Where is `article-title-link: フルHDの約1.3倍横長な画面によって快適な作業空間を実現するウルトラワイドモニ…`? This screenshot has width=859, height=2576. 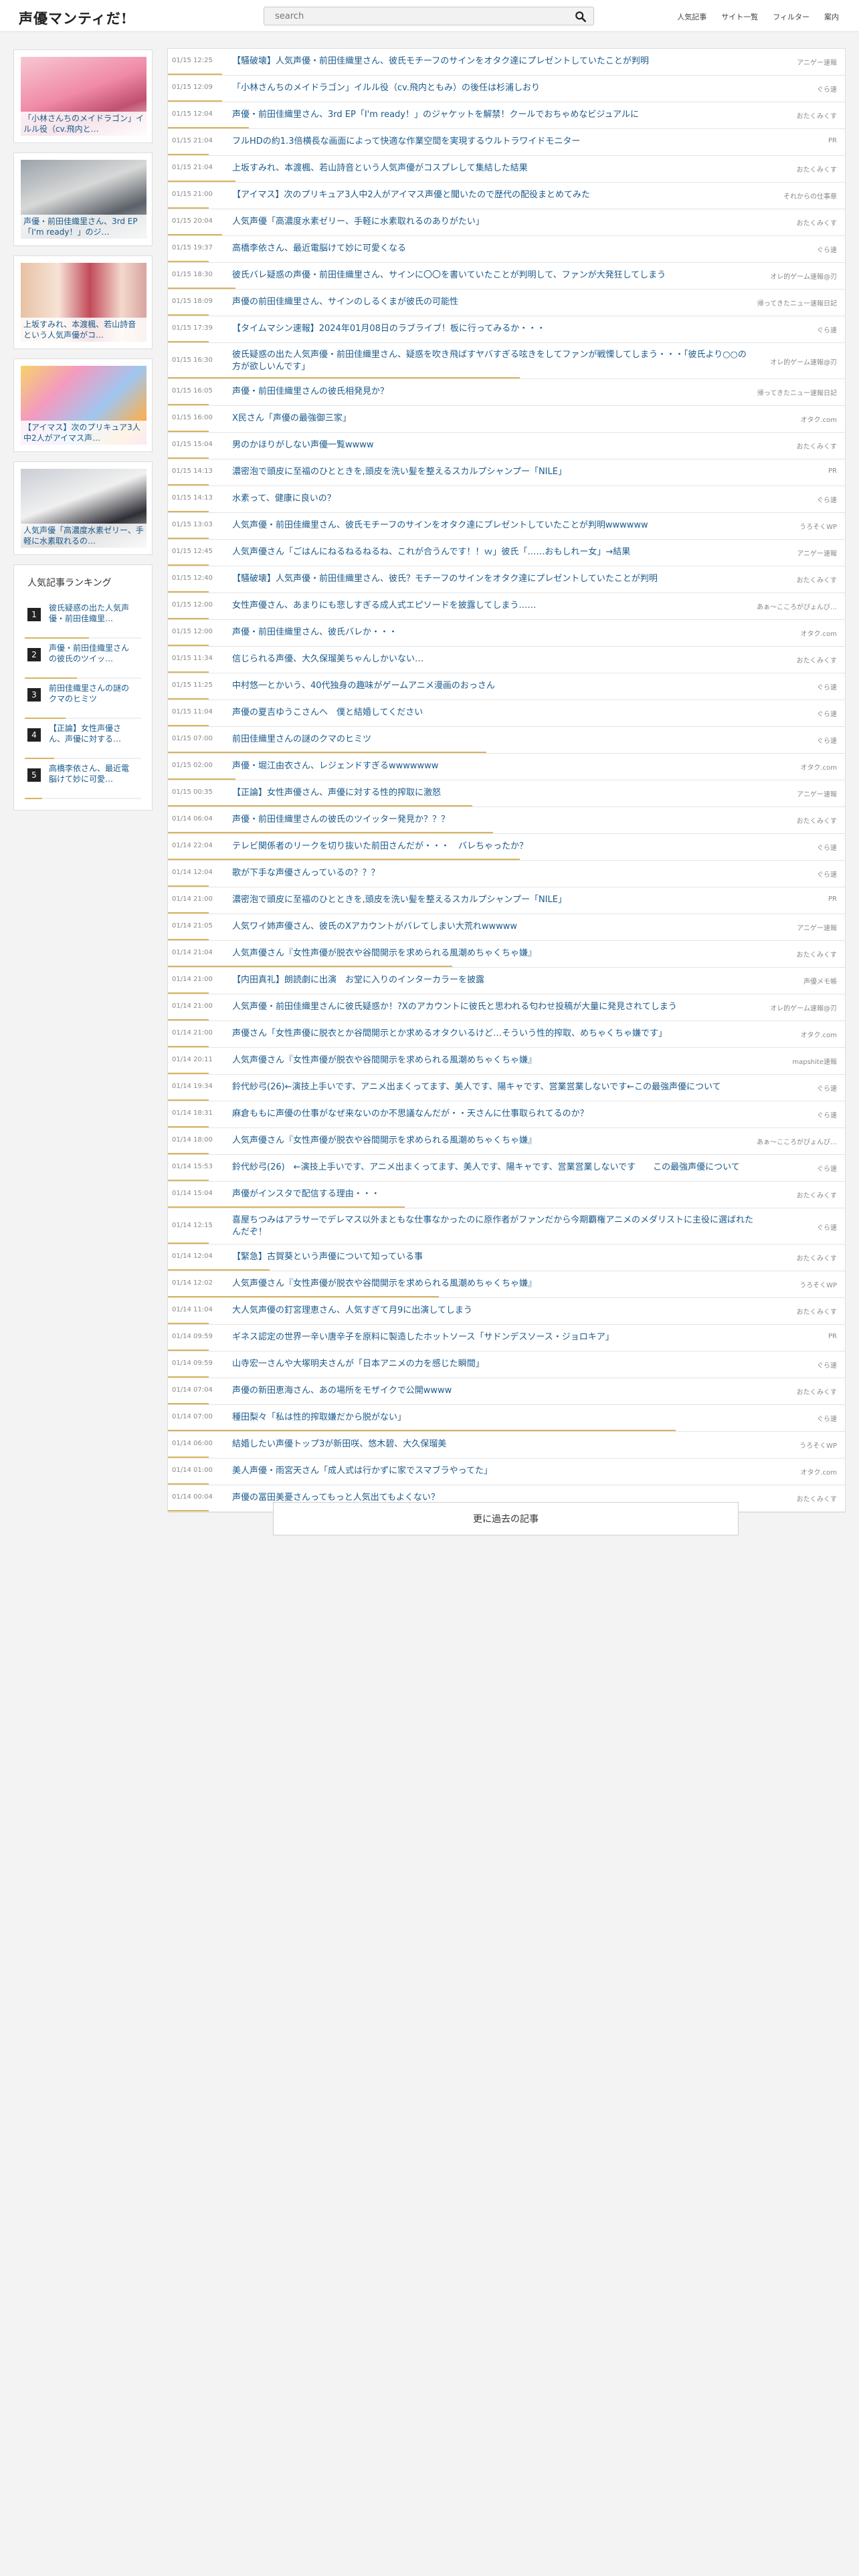
article-title-link: フルHDの約1.3倍横長な画面によって快適な作業空間を実現するウルトラワイドモニ… is located at coordinates (493, 142).